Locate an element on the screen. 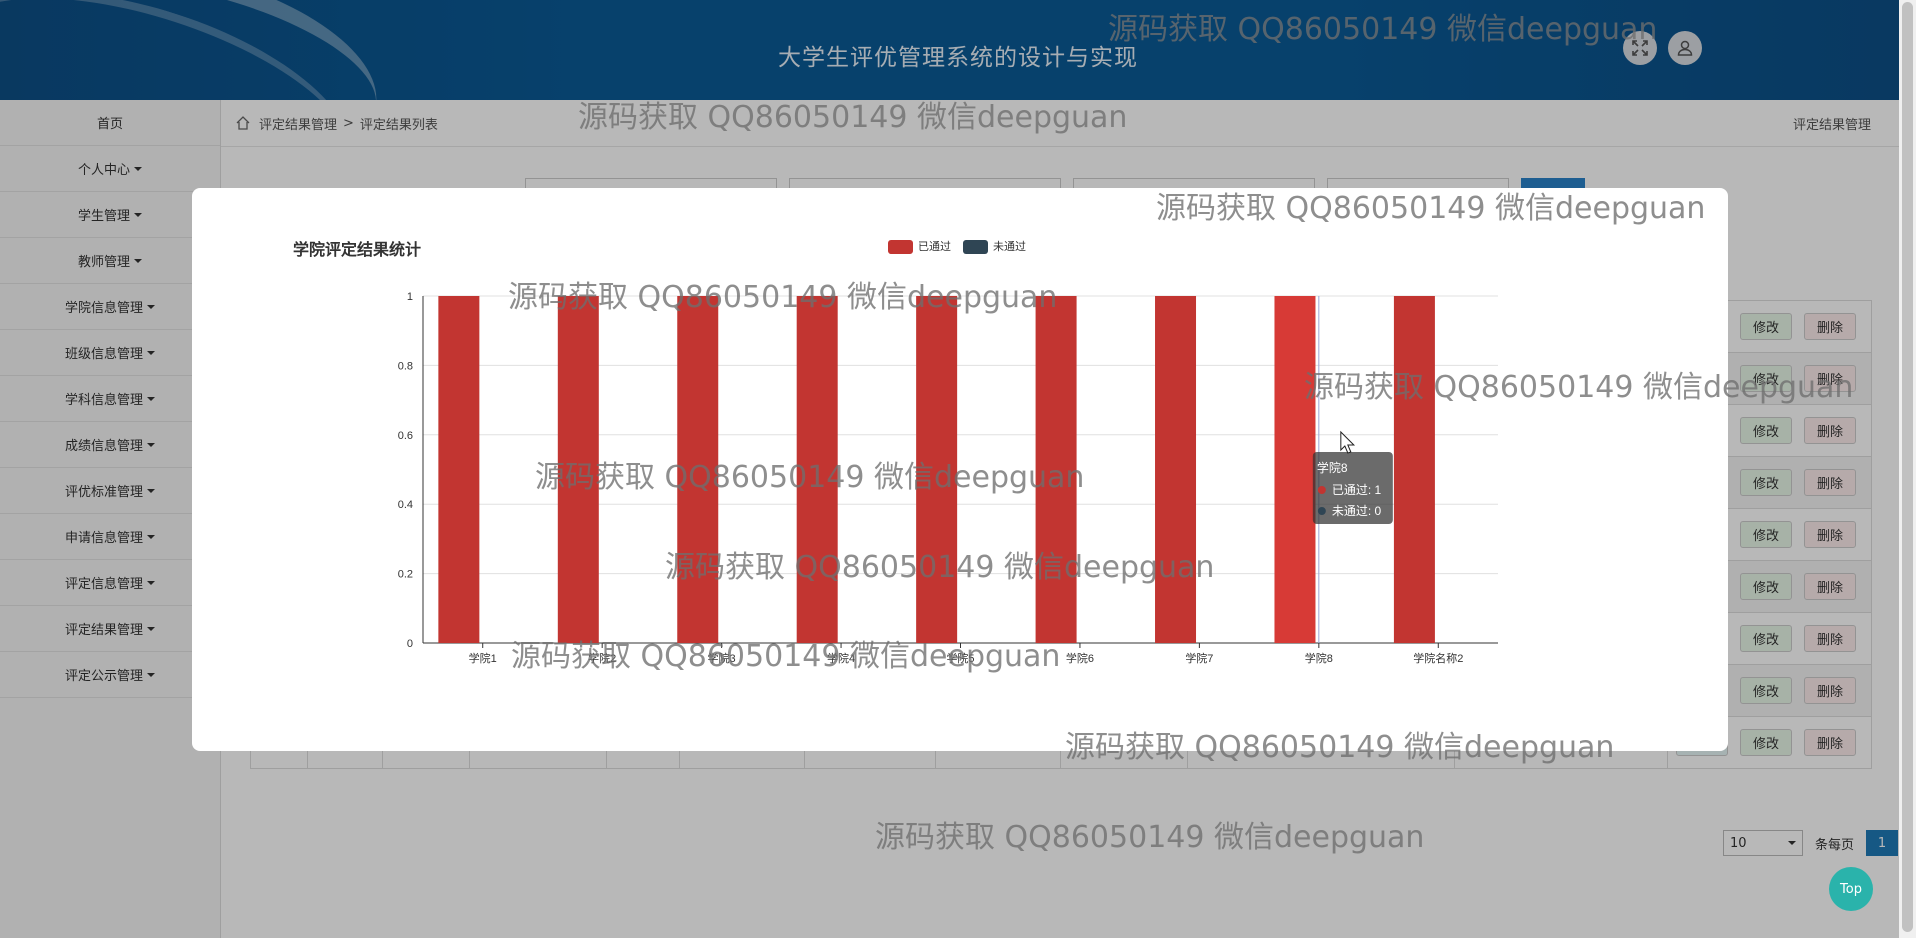 The image size is (1916, 938). scrollbar-thumb is located at coordinates (1907, 467).